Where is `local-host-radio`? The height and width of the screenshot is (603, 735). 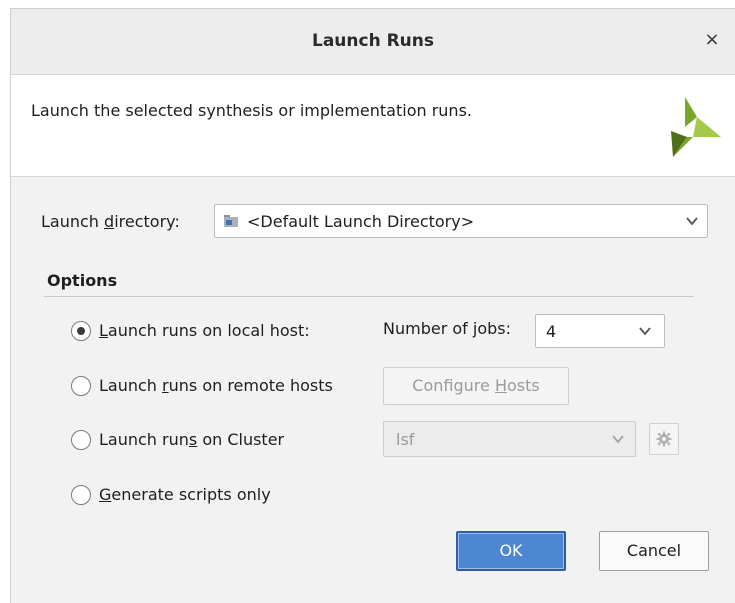 local-host-radio is located at coordinates (81, 331).